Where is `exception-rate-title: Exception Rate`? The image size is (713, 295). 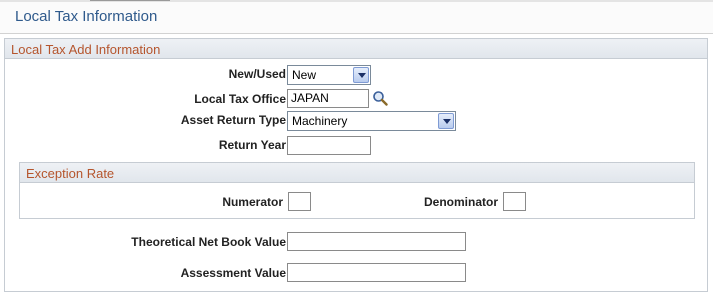
exception-rate-title: Exception Rate is located at coordinates (70, 173).